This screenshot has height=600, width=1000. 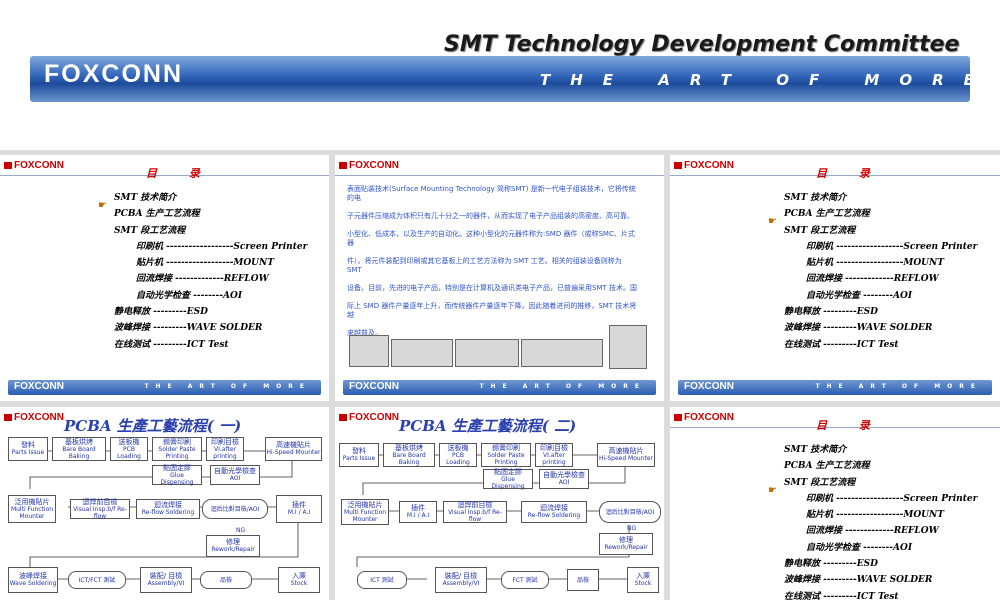 I want to click on flow-box: 裝配/ 目檢 Assembly/VI, so click(x=166, y=580).